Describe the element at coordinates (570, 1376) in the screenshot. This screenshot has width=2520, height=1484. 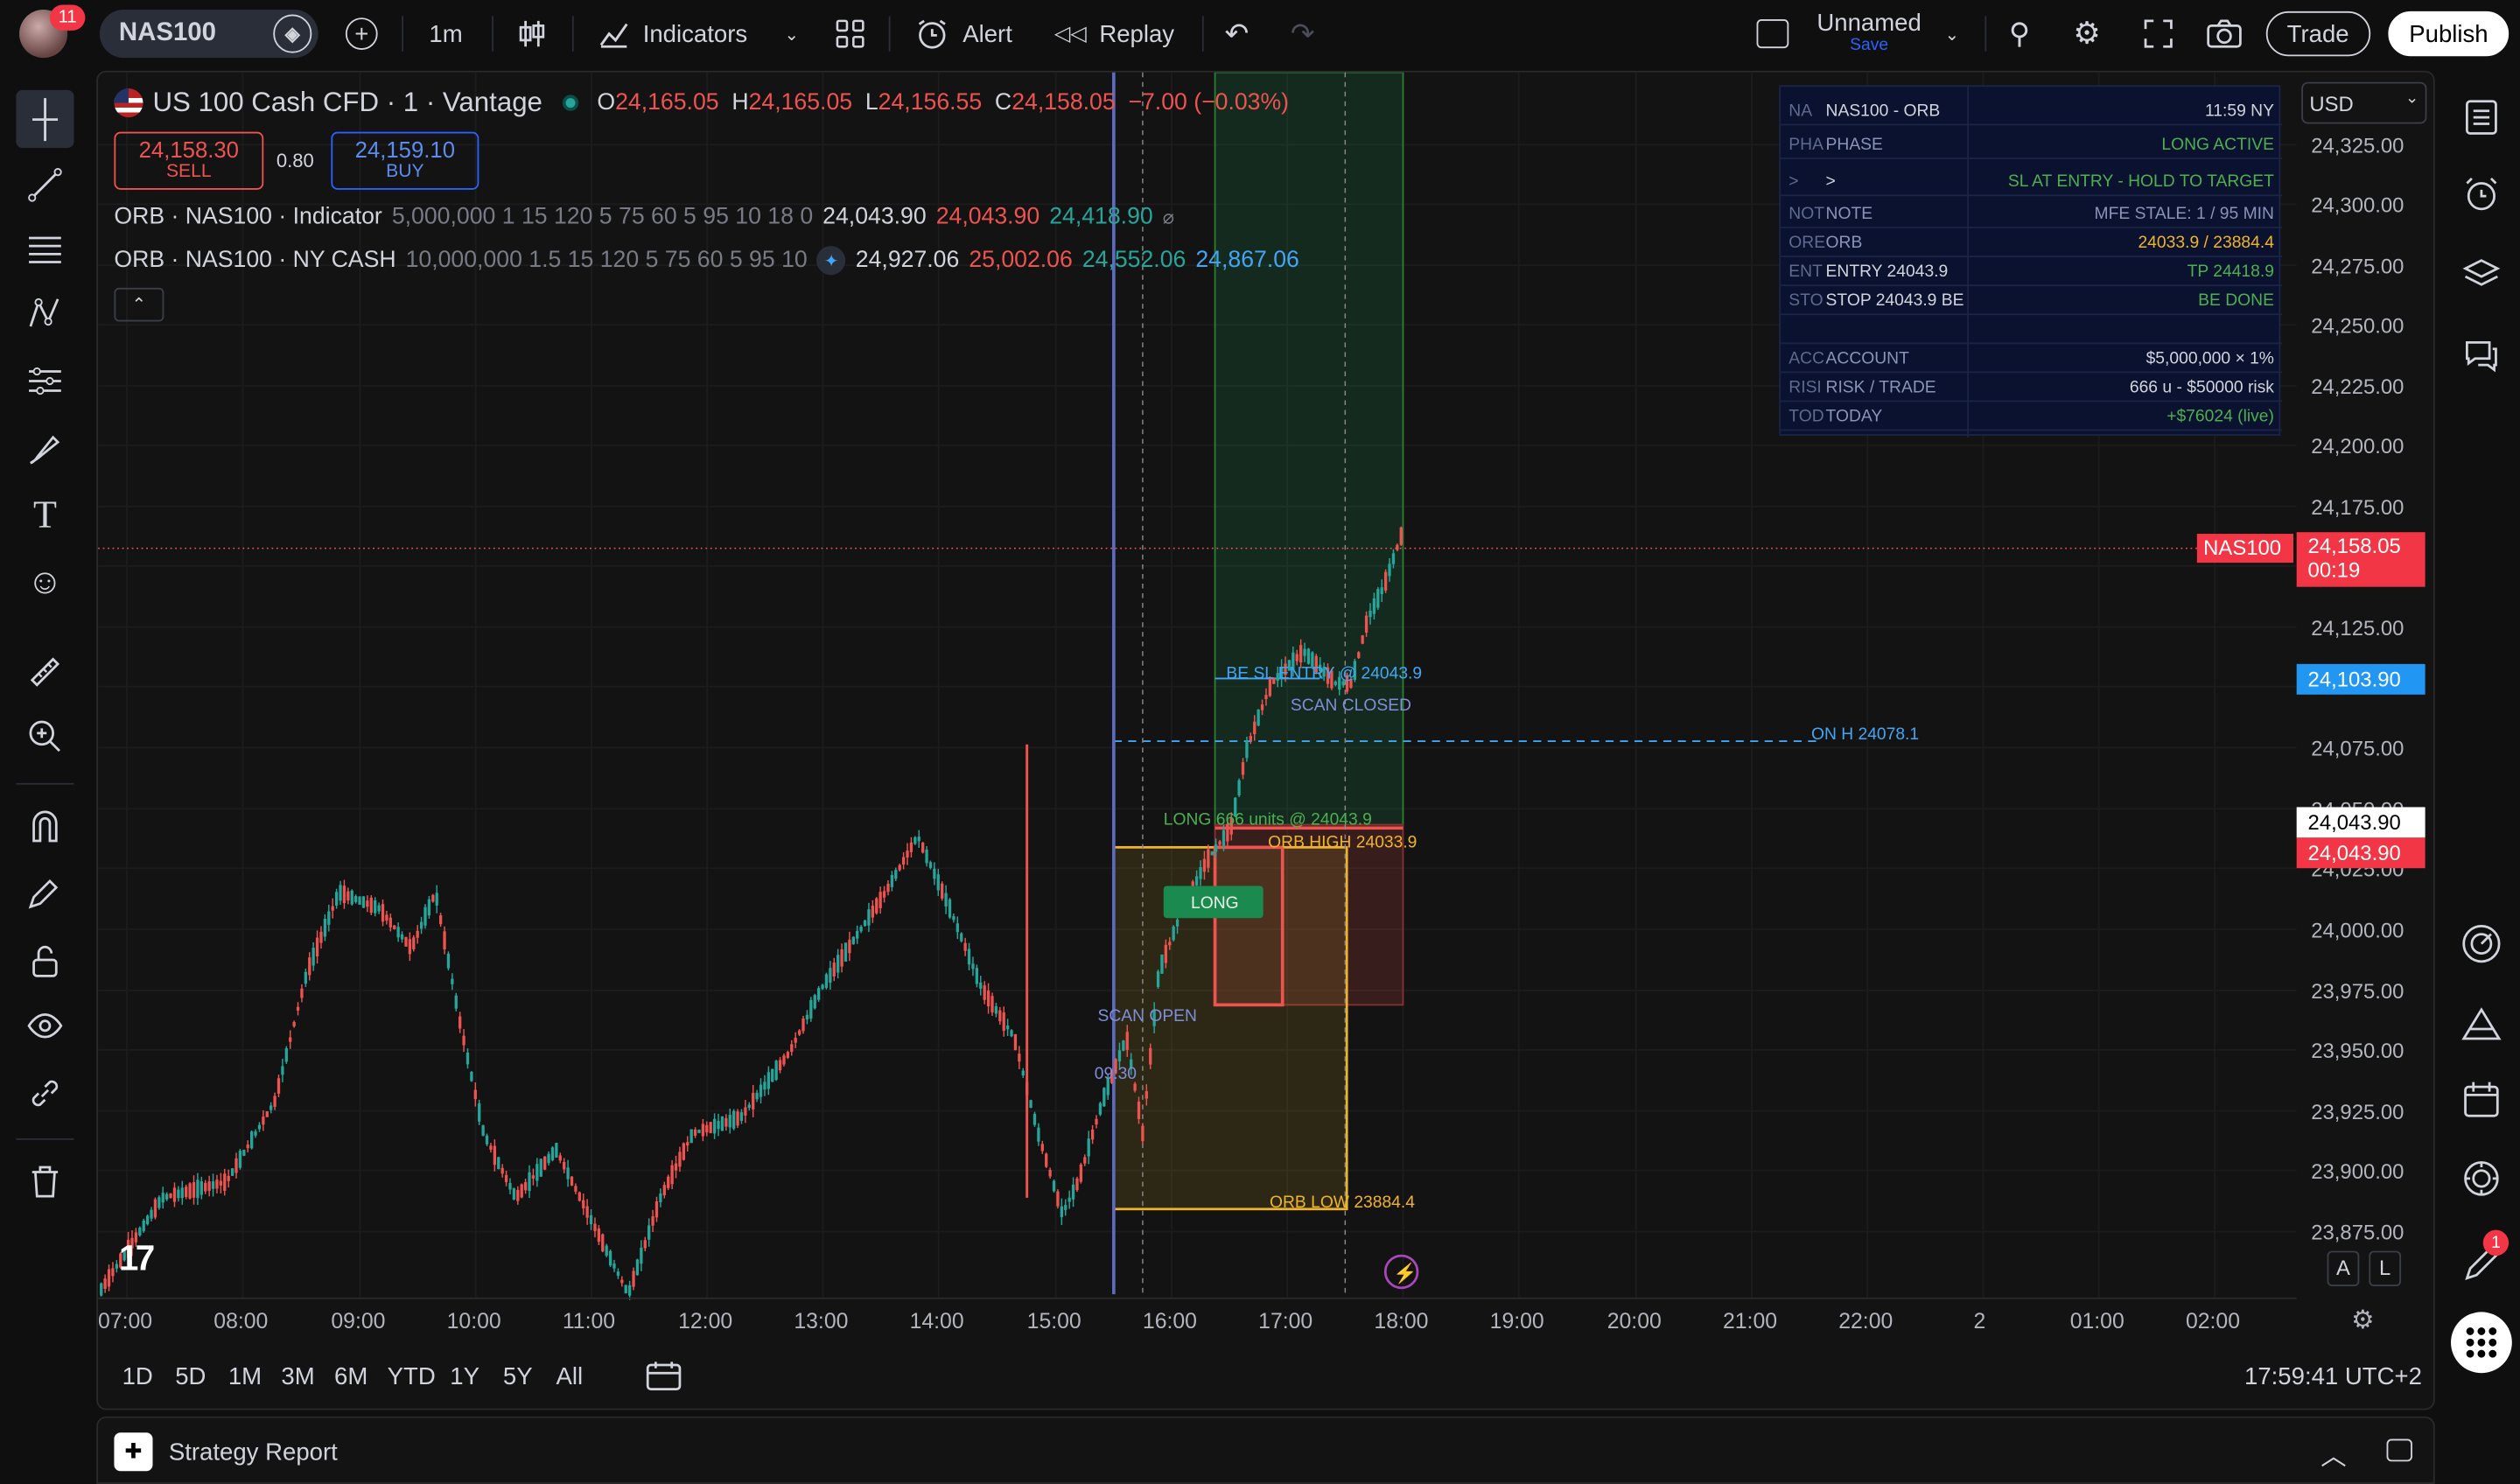
I see `range-button-all: All` at that location.